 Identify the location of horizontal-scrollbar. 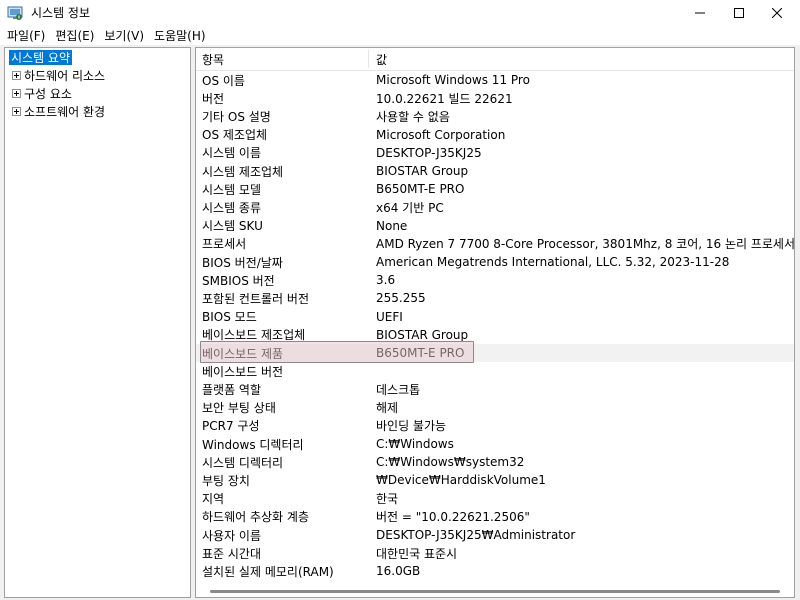
(495, 591).